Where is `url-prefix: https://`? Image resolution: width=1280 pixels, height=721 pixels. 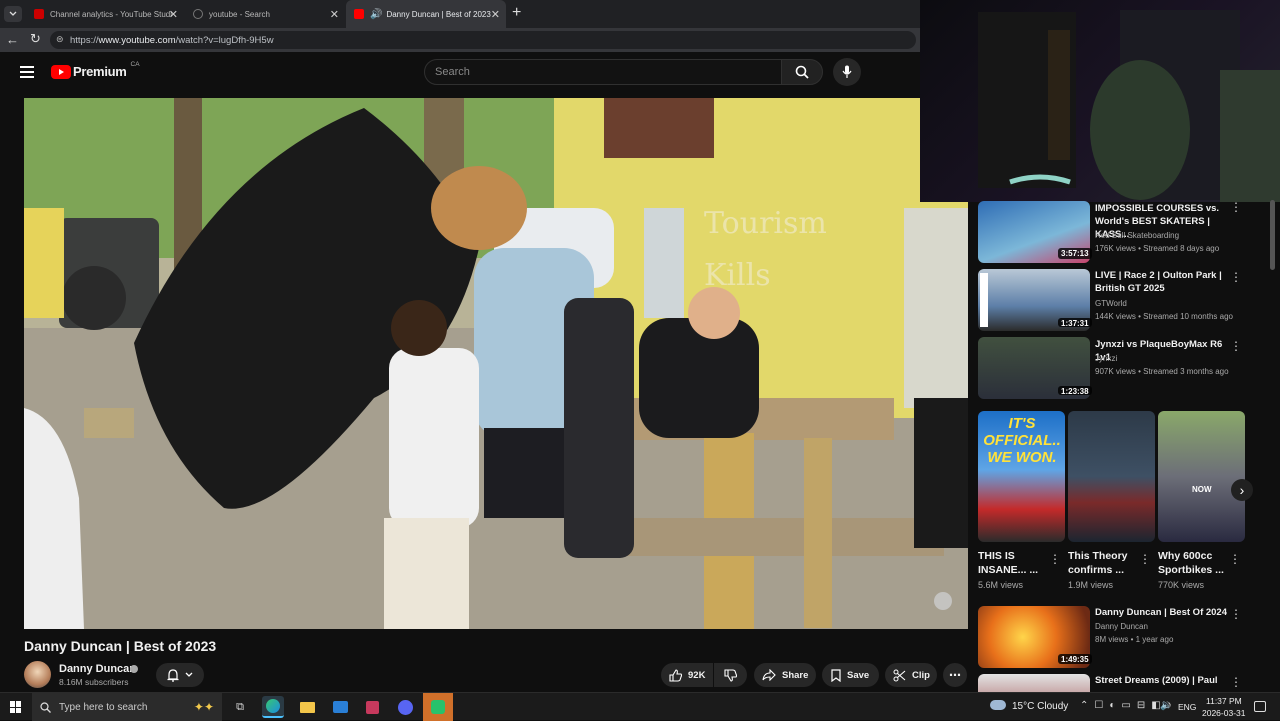
url-prefix: https:// is located at coordinates (84, 40).